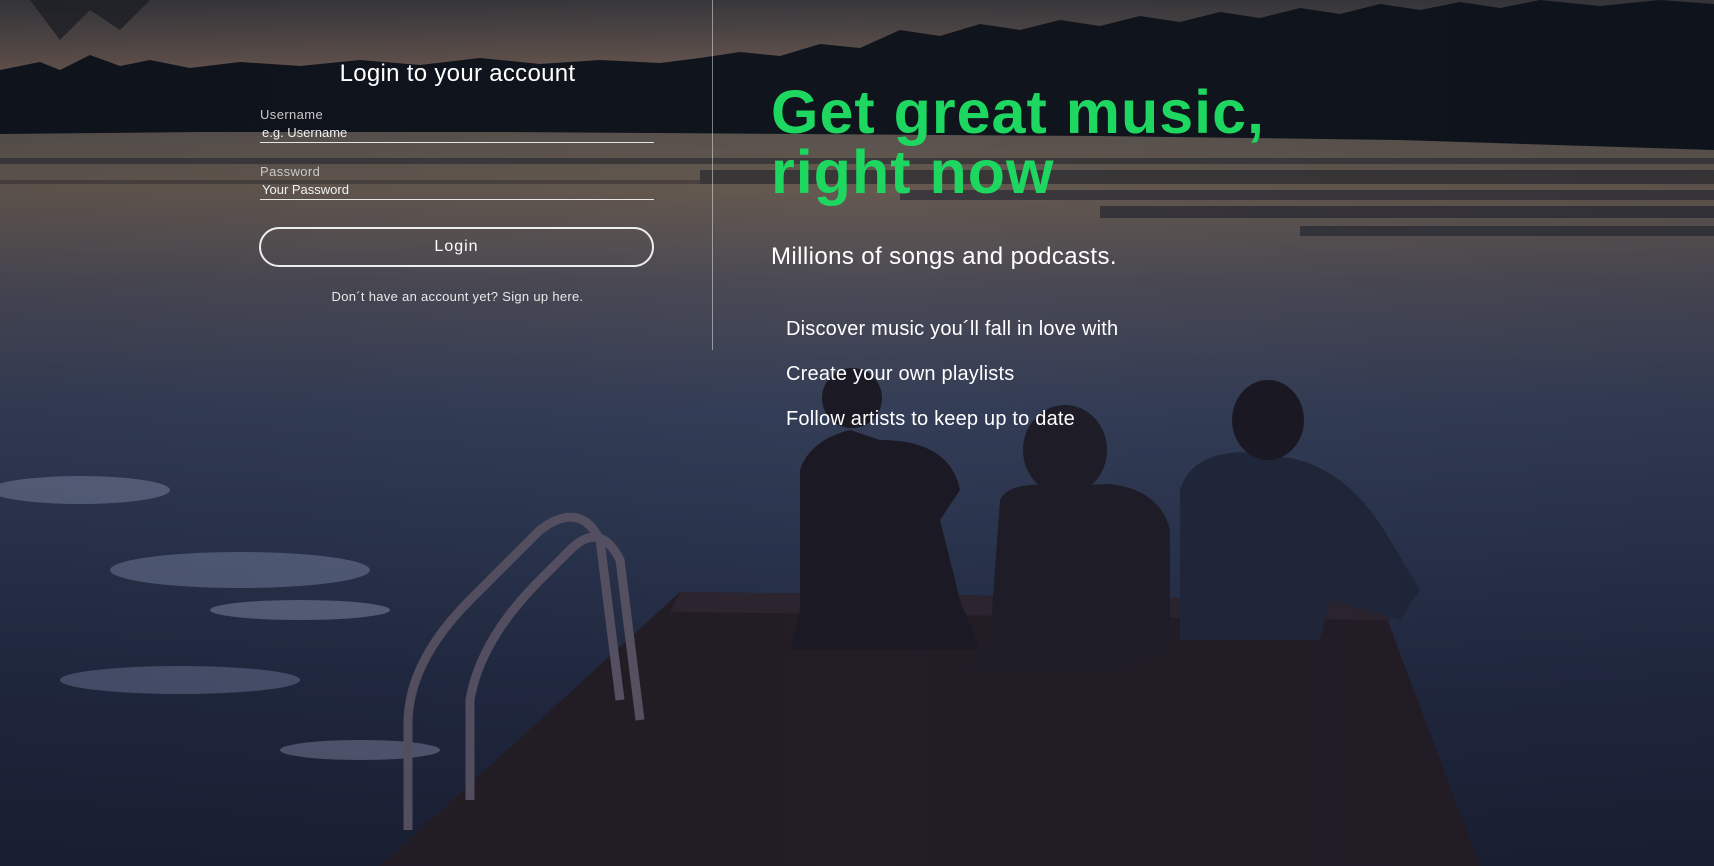 Image resolution: width=1714 pixels, height=866 pixels. I want to click on hero-headline-line-2: right now, so click(913, 172).